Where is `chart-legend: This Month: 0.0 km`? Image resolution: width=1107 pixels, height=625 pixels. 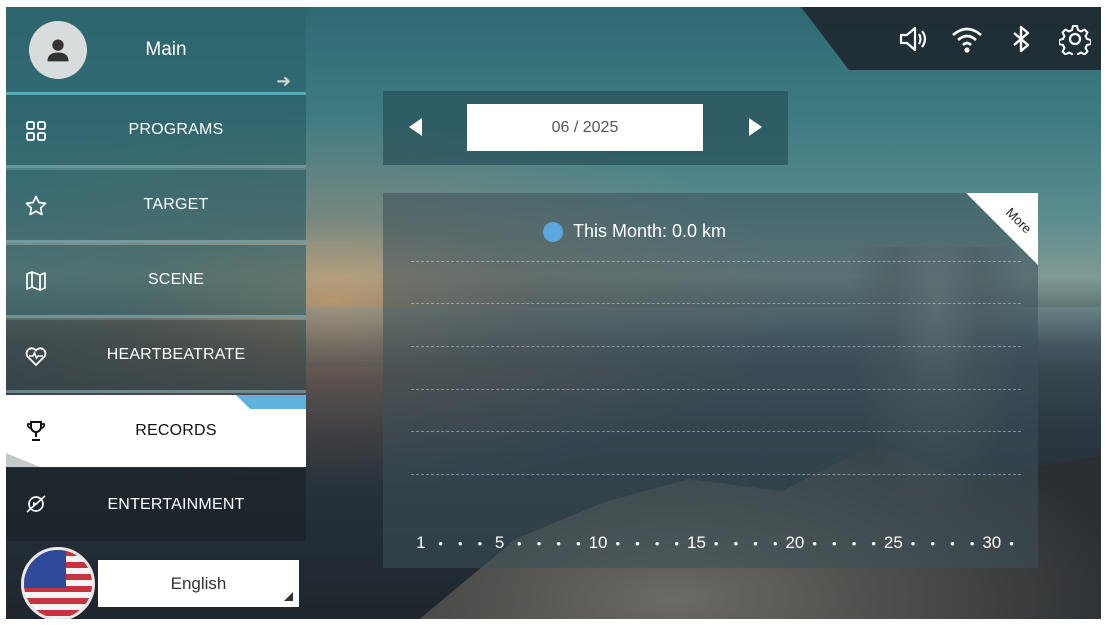
chart-legend: This Month: 0.0 km is located at coordinates (634, 231).